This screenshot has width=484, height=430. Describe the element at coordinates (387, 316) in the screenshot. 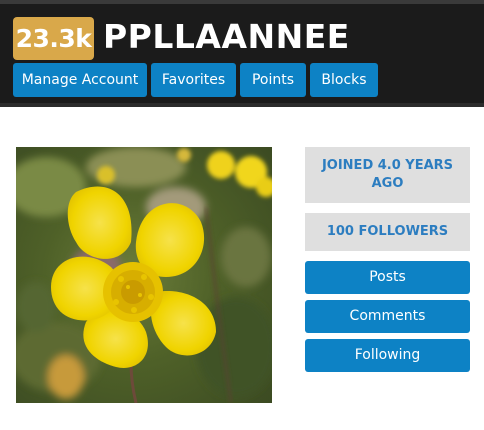

I see `comments-button: Comments` at that location.